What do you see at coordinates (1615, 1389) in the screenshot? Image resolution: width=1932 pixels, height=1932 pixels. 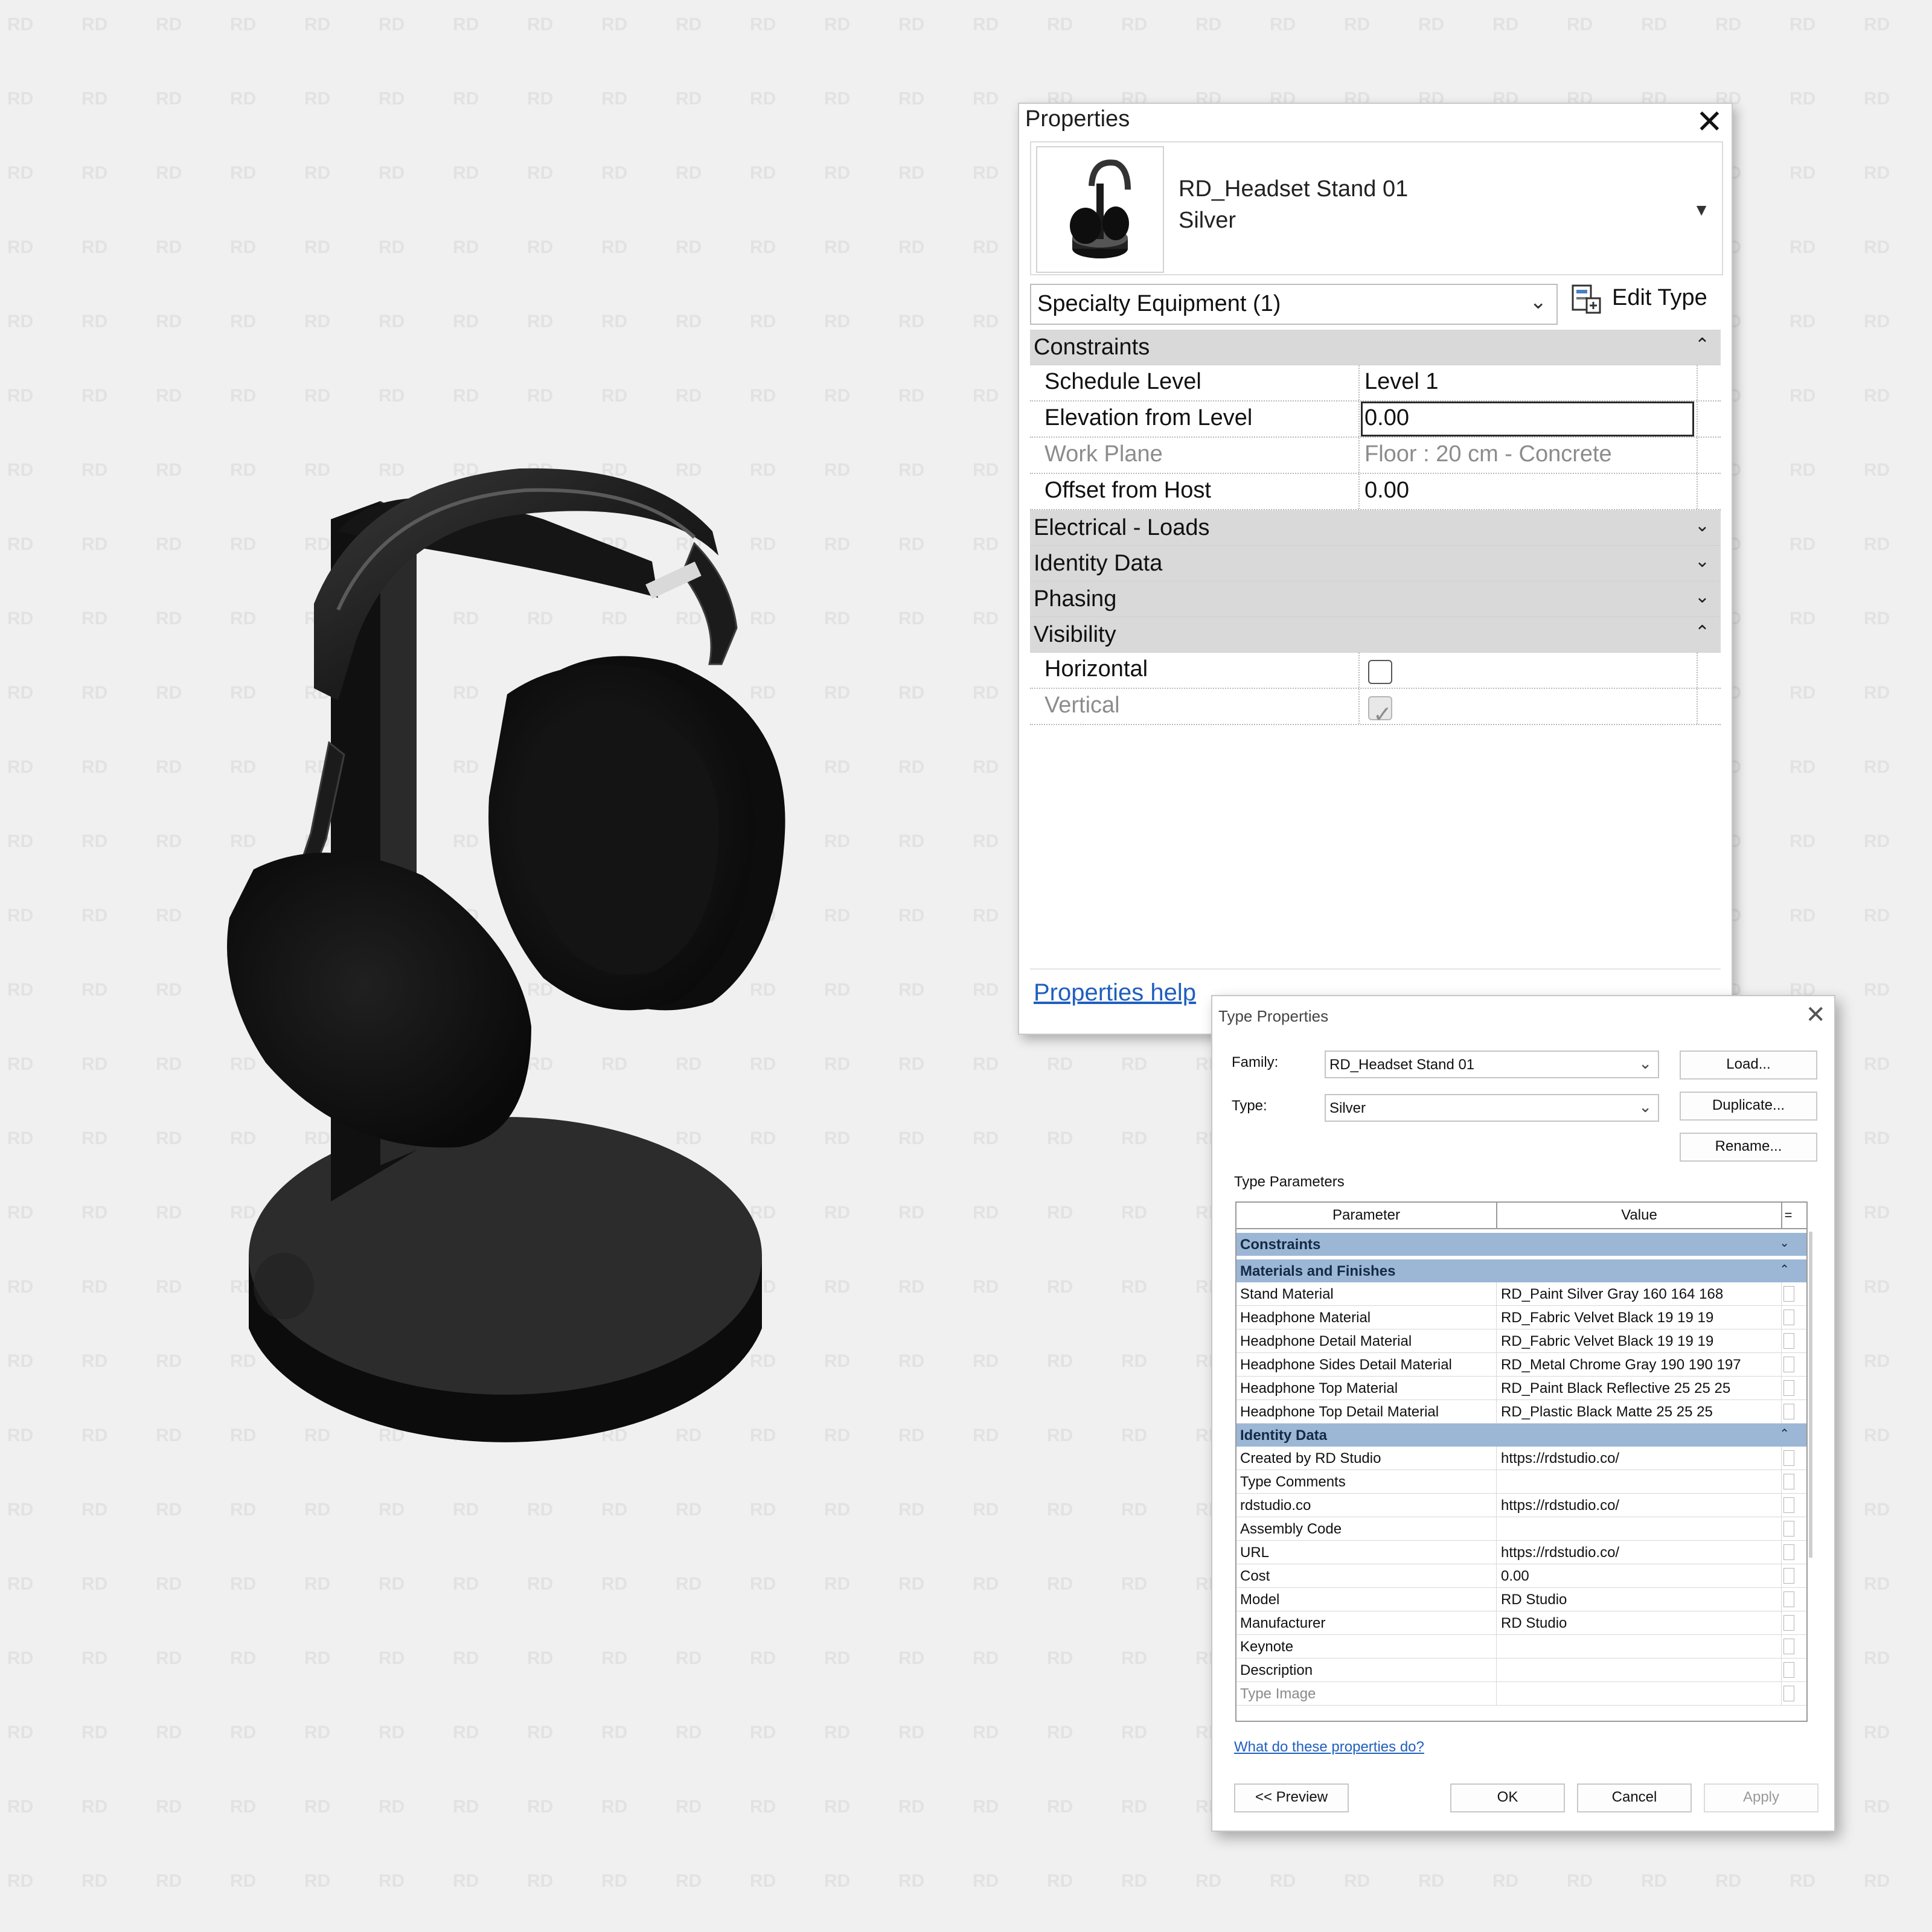 I see `parameter-value: RD_Paint Black Reflective 25 25 25` at bounding box center [1615, 1389].